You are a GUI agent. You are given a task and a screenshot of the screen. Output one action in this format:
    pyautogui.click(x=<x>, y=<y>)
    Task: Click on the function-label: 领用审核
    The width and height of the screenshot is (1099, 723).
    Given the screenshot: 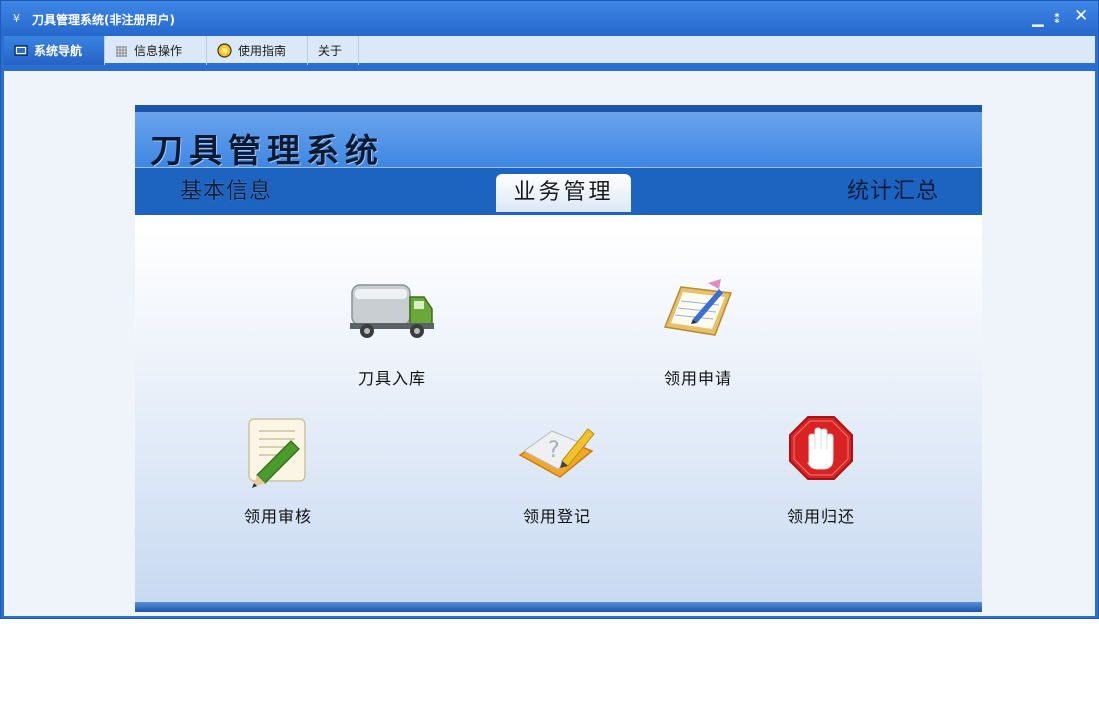 What is the action you would take?
    pyautogui.click(x=277, y=516)
    